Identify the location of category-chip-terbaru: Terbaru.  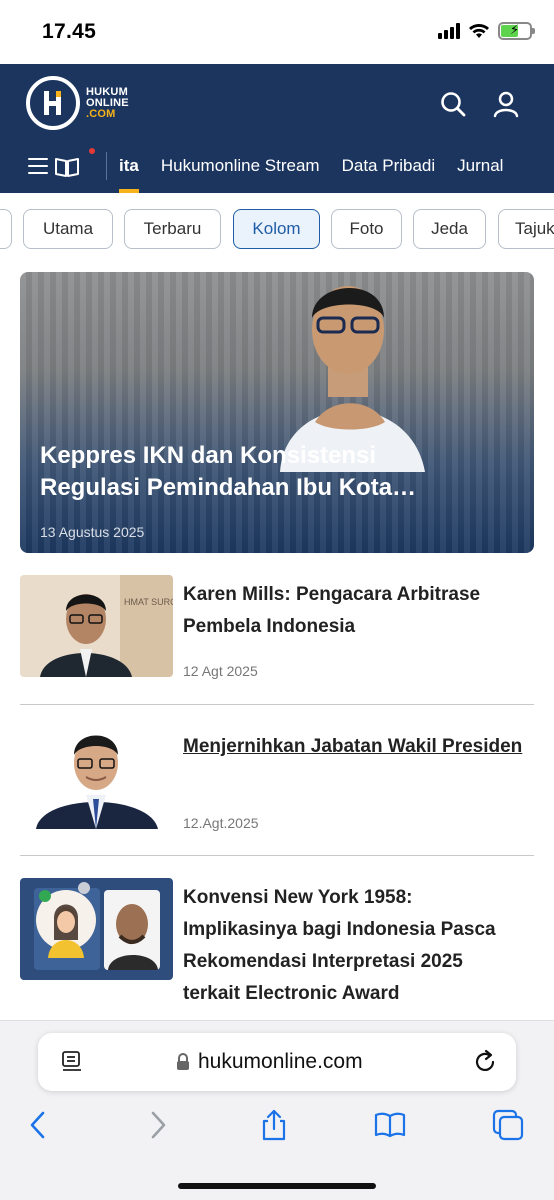
(172, 229).